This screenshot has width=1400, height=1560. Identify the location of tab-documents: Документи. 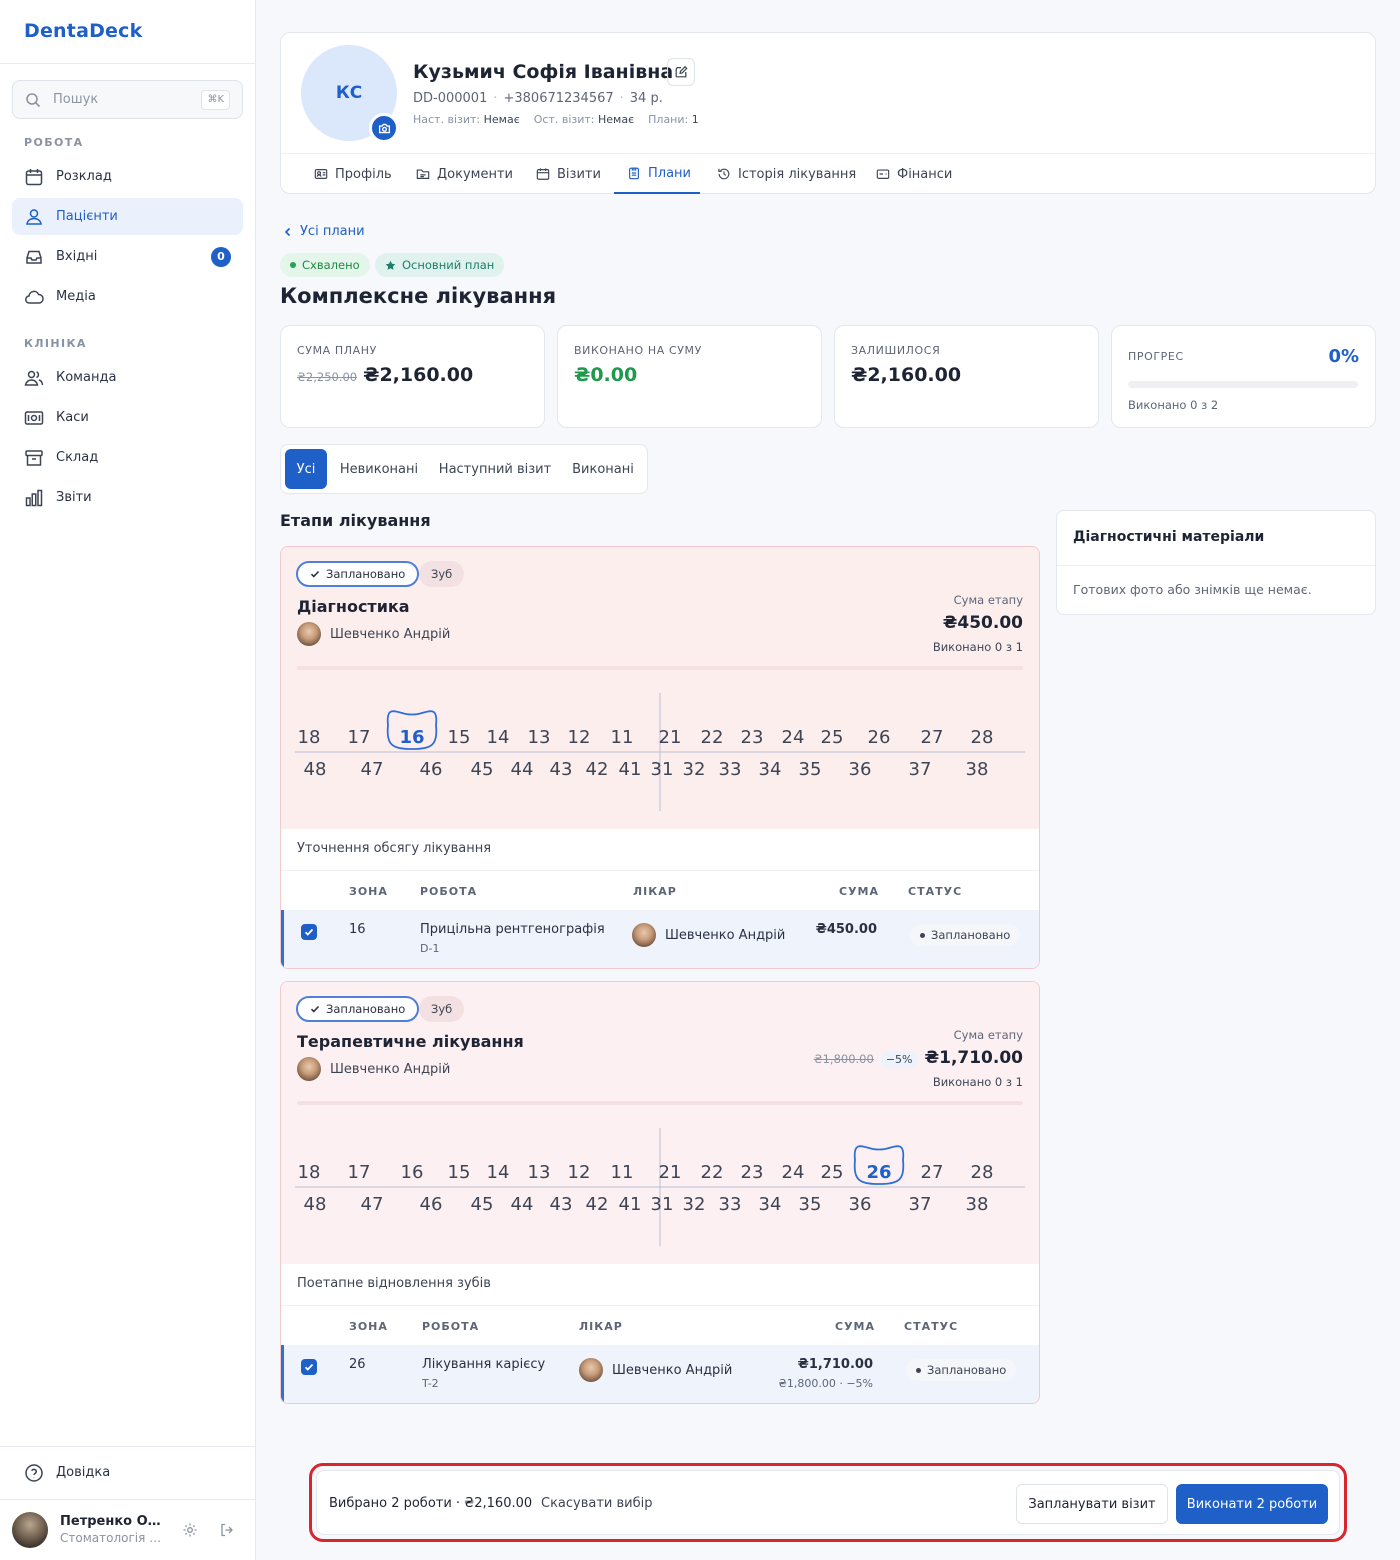
(464, 174).